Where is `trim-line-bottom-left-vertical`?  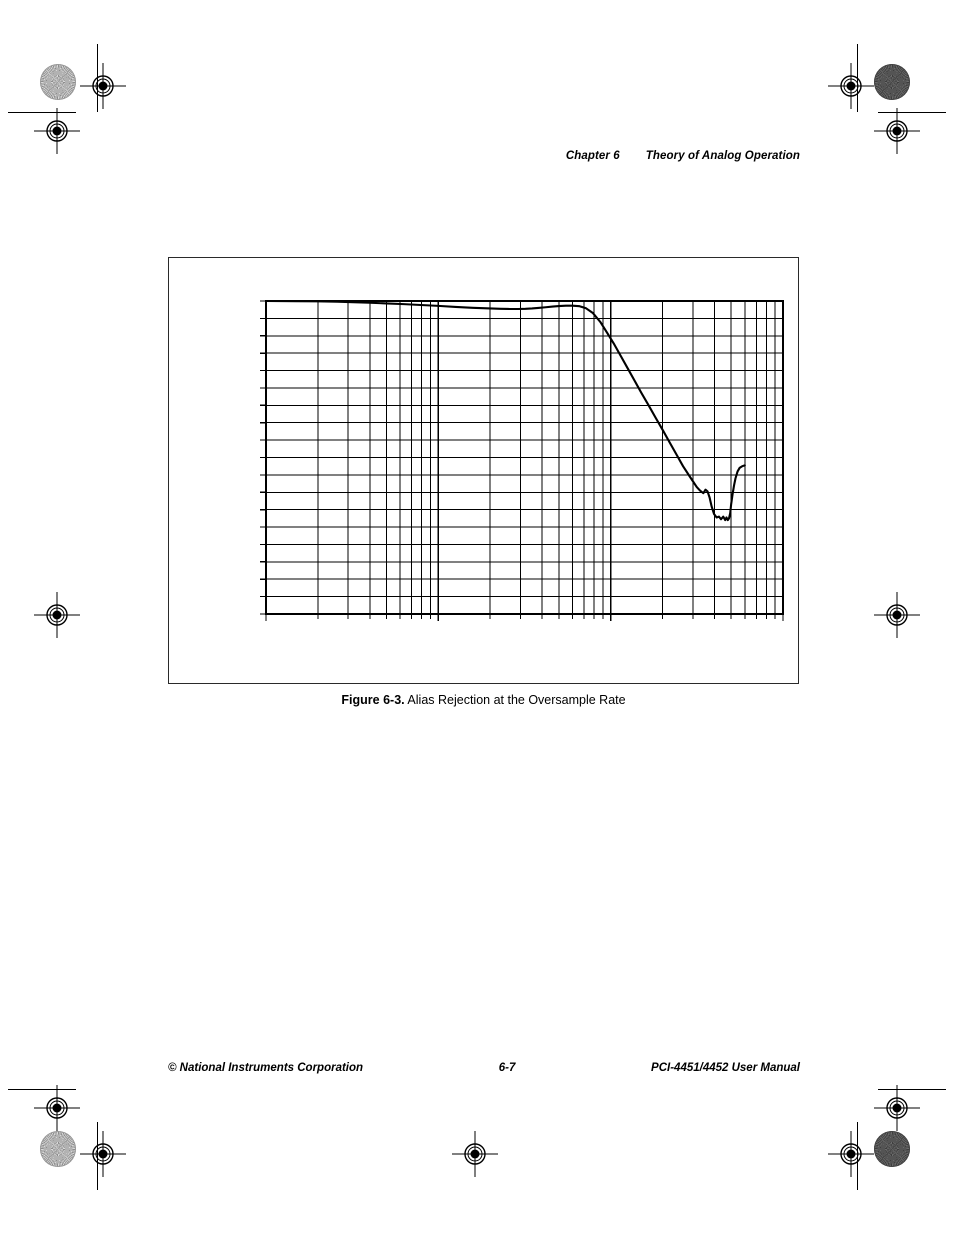 trim-line-bottom-left-vertical is located at coordinates (97, 1156).